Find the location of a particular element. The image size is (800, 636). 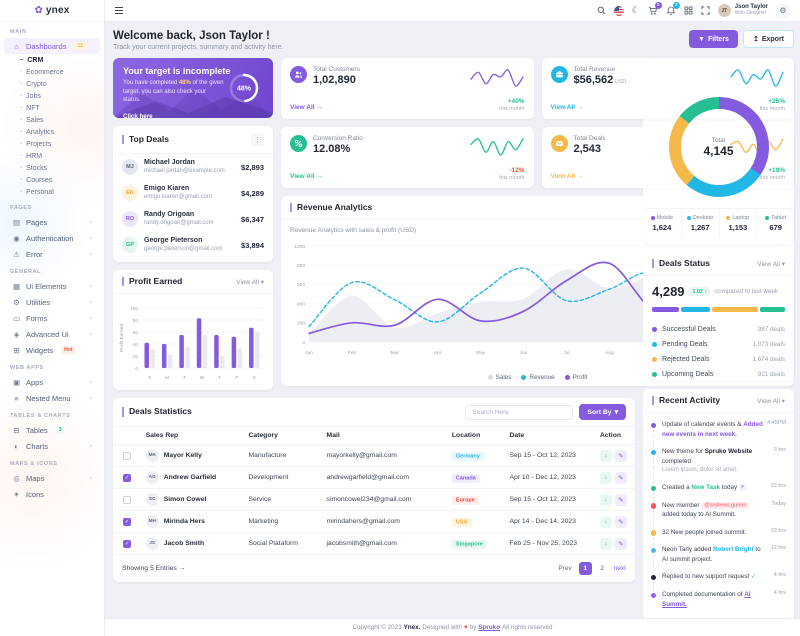

search-input is located at coordinates (519, 412).